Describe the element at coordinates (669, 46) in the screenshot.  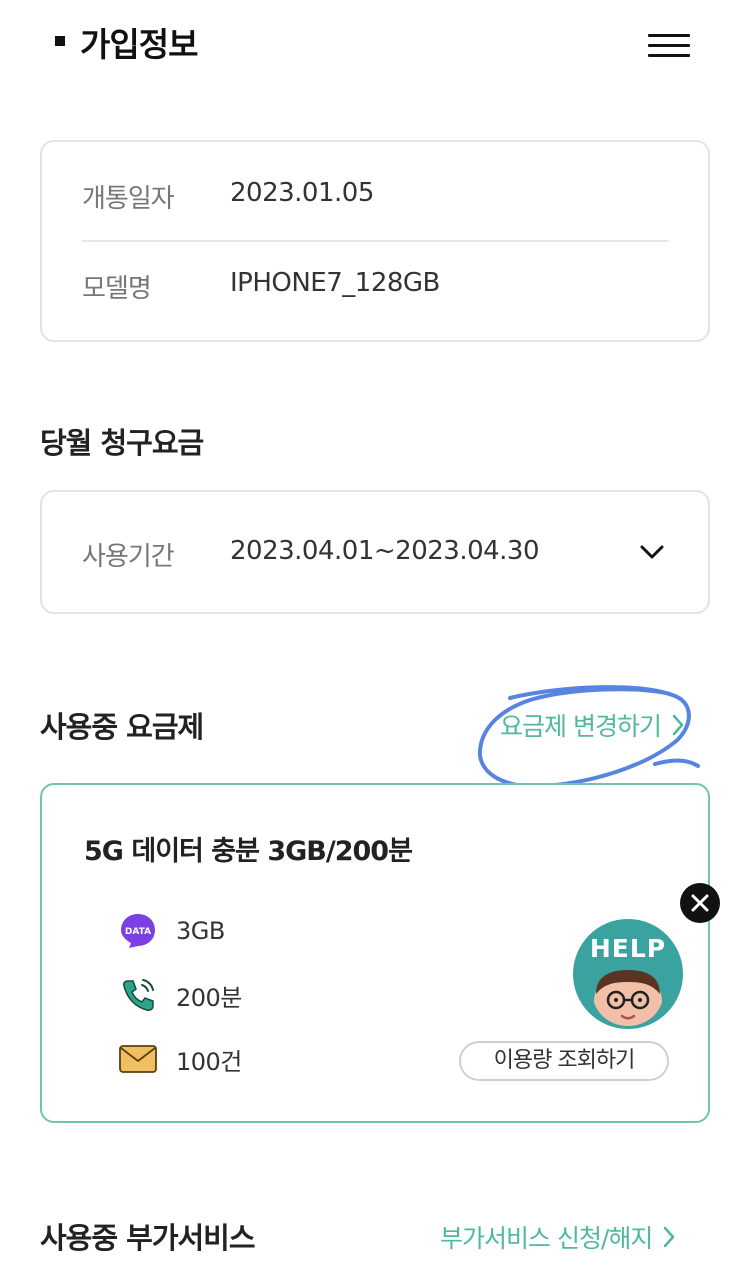
I see `hamburger-menu-icon` at that location.